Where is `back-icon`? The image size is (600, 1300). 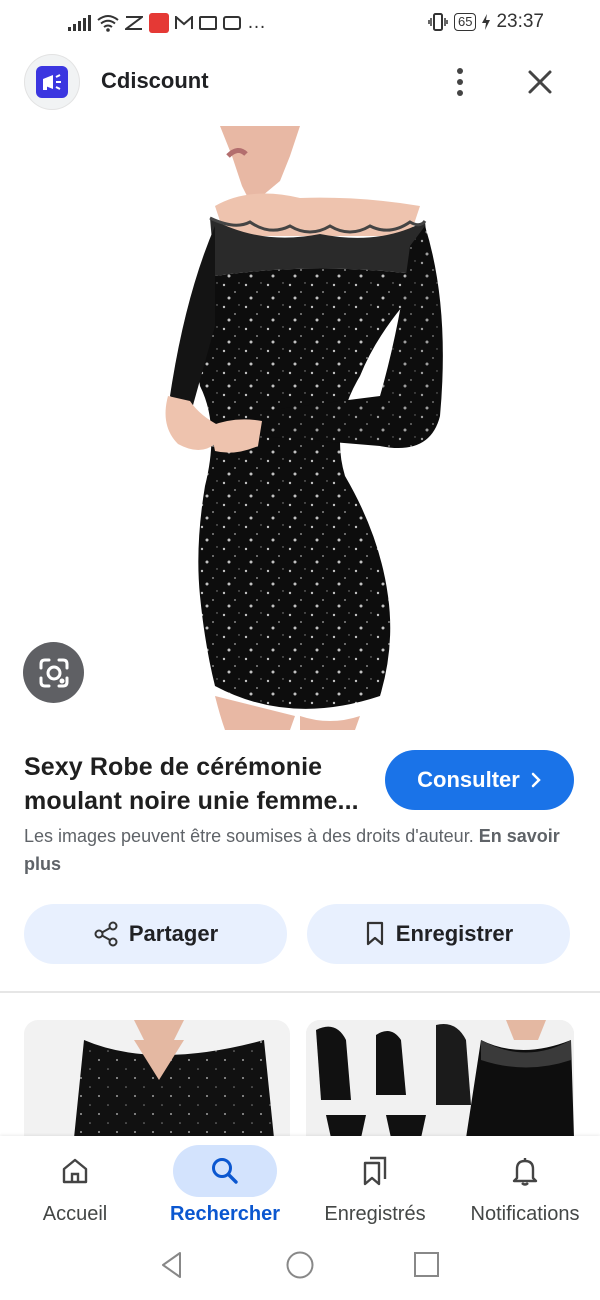 back-icon is located at coordinates (172, 1265).